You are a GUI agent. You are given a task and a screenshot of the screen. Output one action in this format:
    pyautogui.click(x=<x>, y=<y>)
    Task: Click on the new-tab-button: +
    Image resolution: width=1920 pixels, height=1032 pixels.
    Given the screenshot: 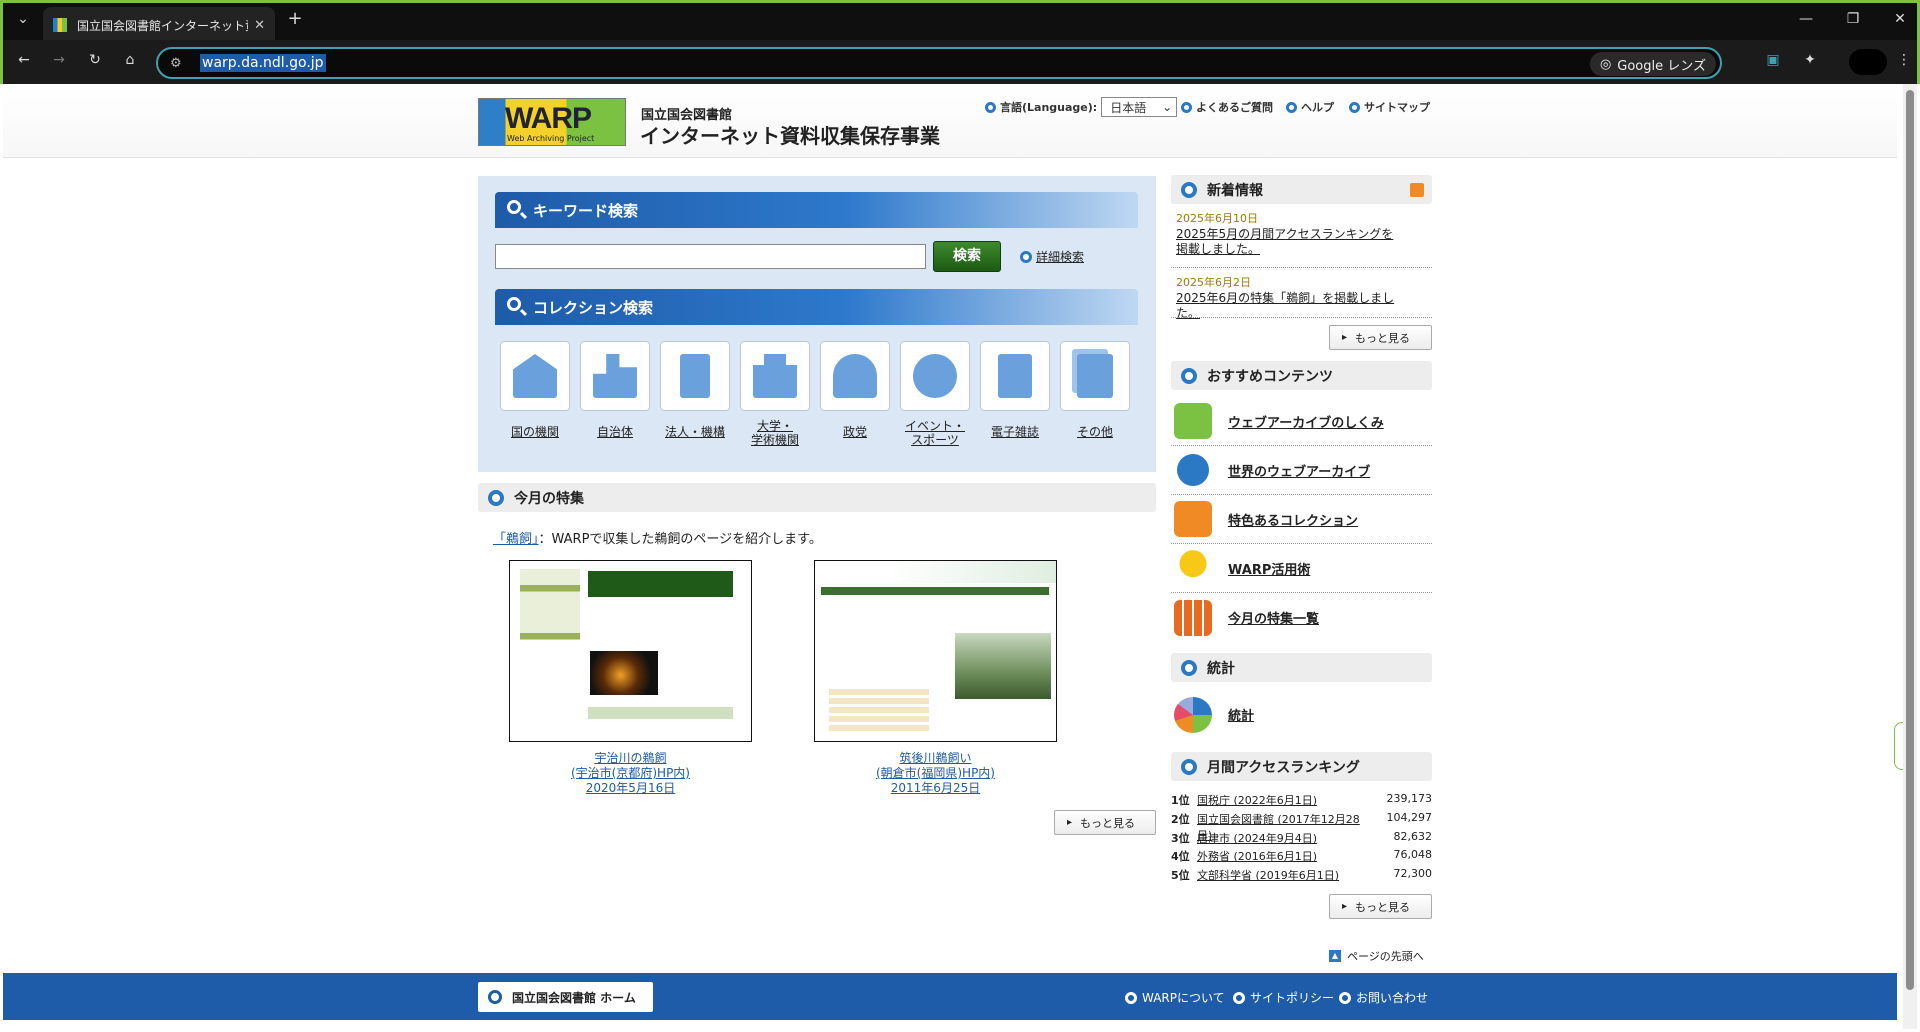 What is the action you would take?
    pyautogui.click(x=295, y=21)
    